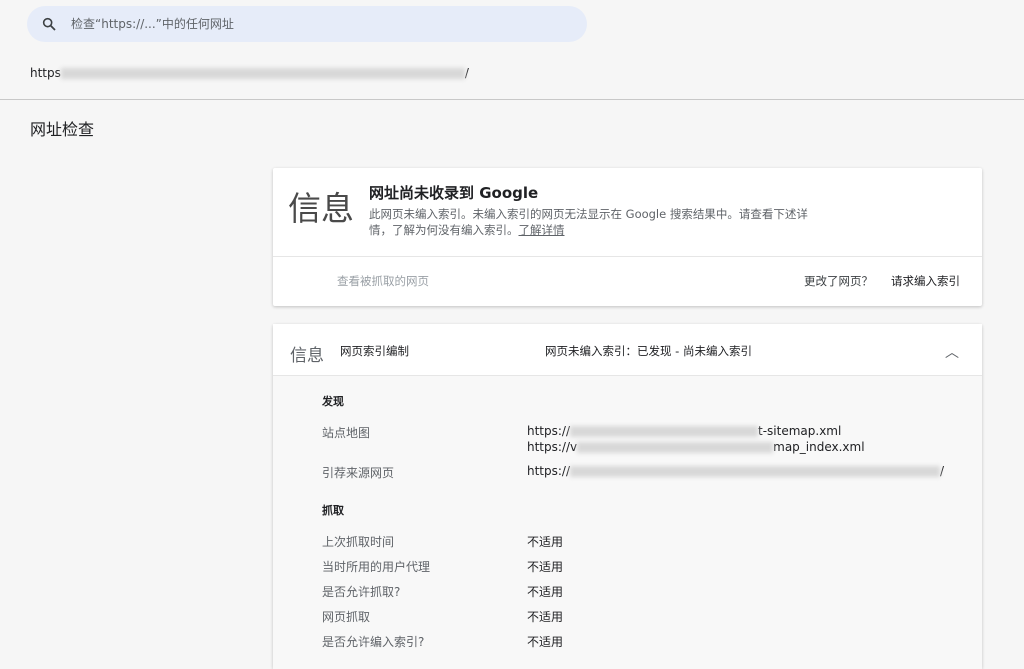 Image resolution: width=1024 pixels, height=669 pixels. What do you see at coordinates (376, 567) in the screenshot?
I see `user-agent-label: 当时所用的用户代理` at bounding box center [376, 567].